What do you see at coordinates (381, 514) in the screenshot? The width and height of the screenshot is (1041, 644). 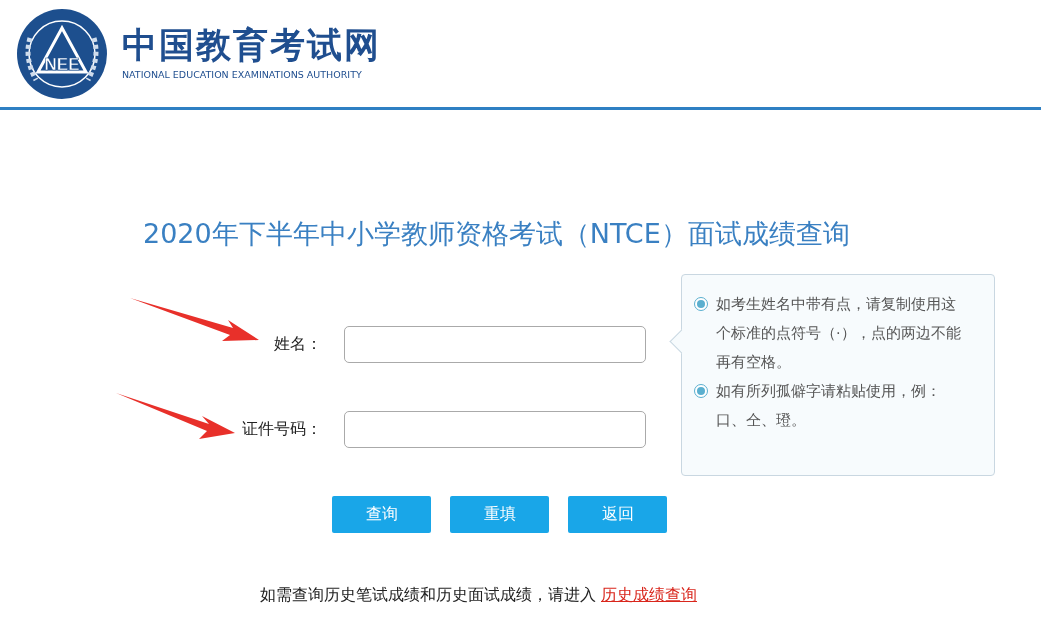 I see `action-button: 查询` at bounding box center [381, 514].